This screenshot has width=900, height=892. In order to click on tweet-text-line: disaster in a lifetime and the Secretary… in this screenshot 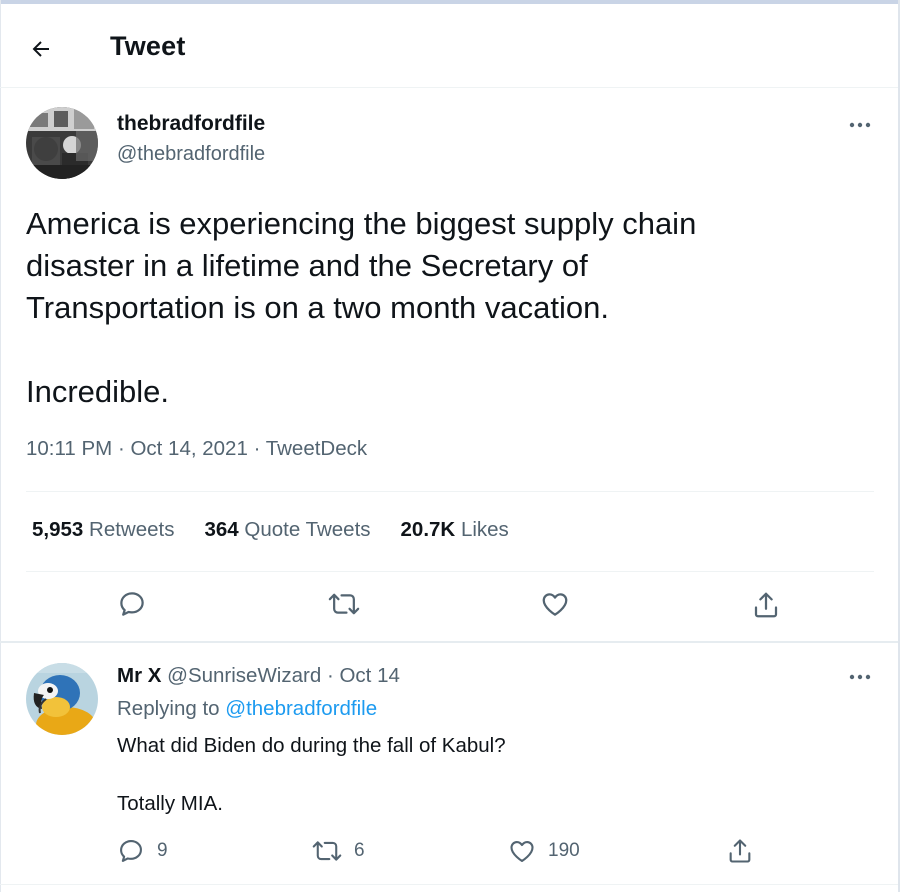, I will do `click(307, 265)`.